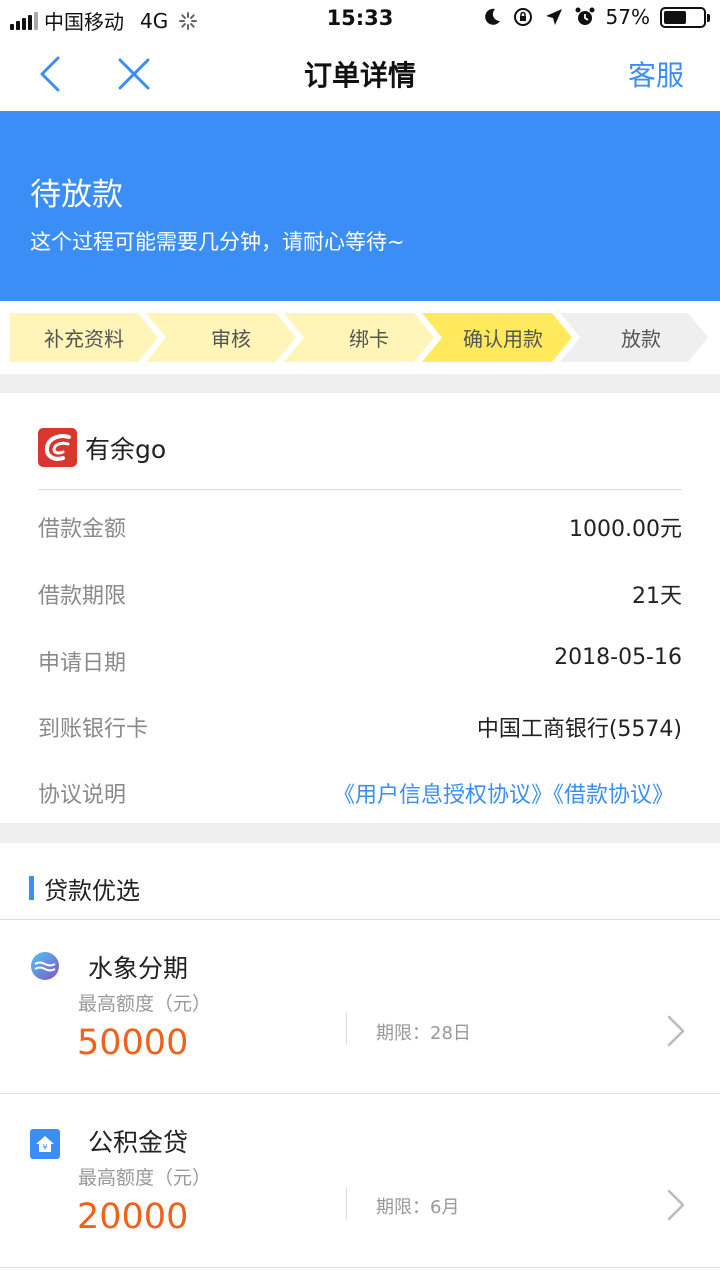 The image size is (720, 1280). I want to click on section-header: 贷款优选, so click(360, 881).